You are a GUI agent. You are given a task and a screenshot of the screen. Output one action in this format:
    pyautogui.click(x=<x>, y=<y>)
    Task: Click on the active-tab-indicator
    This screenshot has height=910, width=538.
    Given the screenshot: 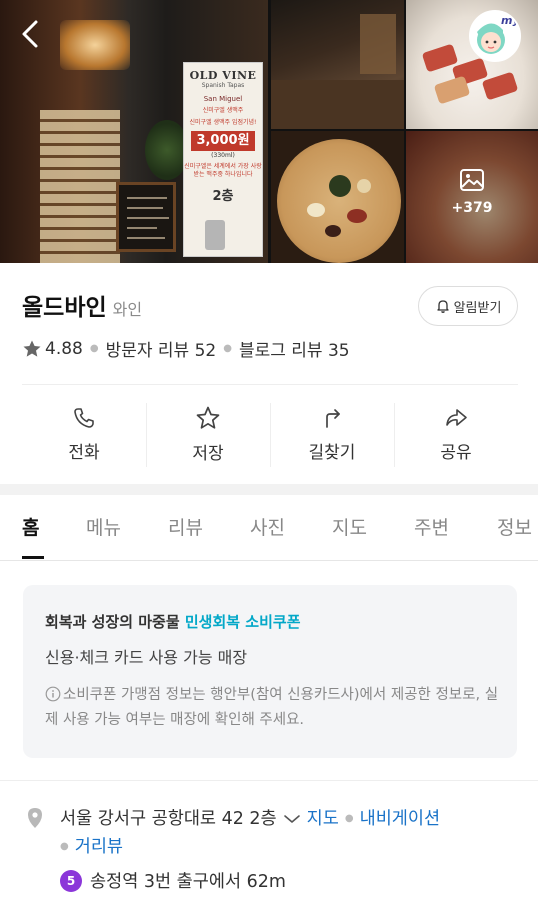 What is the action you would take?
    pyautogui.click(x=33, y=557)
    